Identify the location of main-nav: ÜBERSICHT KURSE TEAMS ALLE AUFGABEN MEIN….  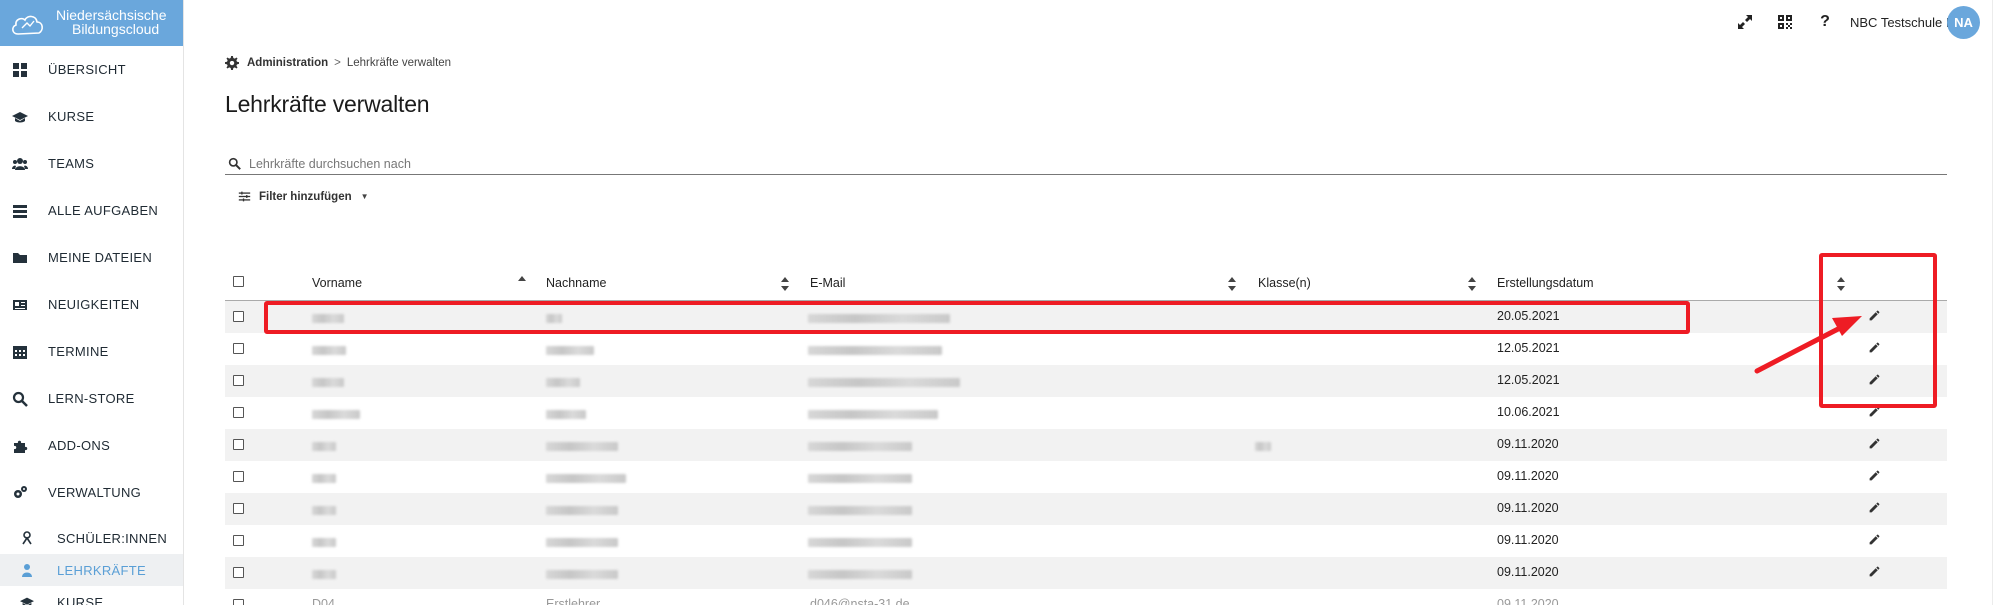
(91, 281).